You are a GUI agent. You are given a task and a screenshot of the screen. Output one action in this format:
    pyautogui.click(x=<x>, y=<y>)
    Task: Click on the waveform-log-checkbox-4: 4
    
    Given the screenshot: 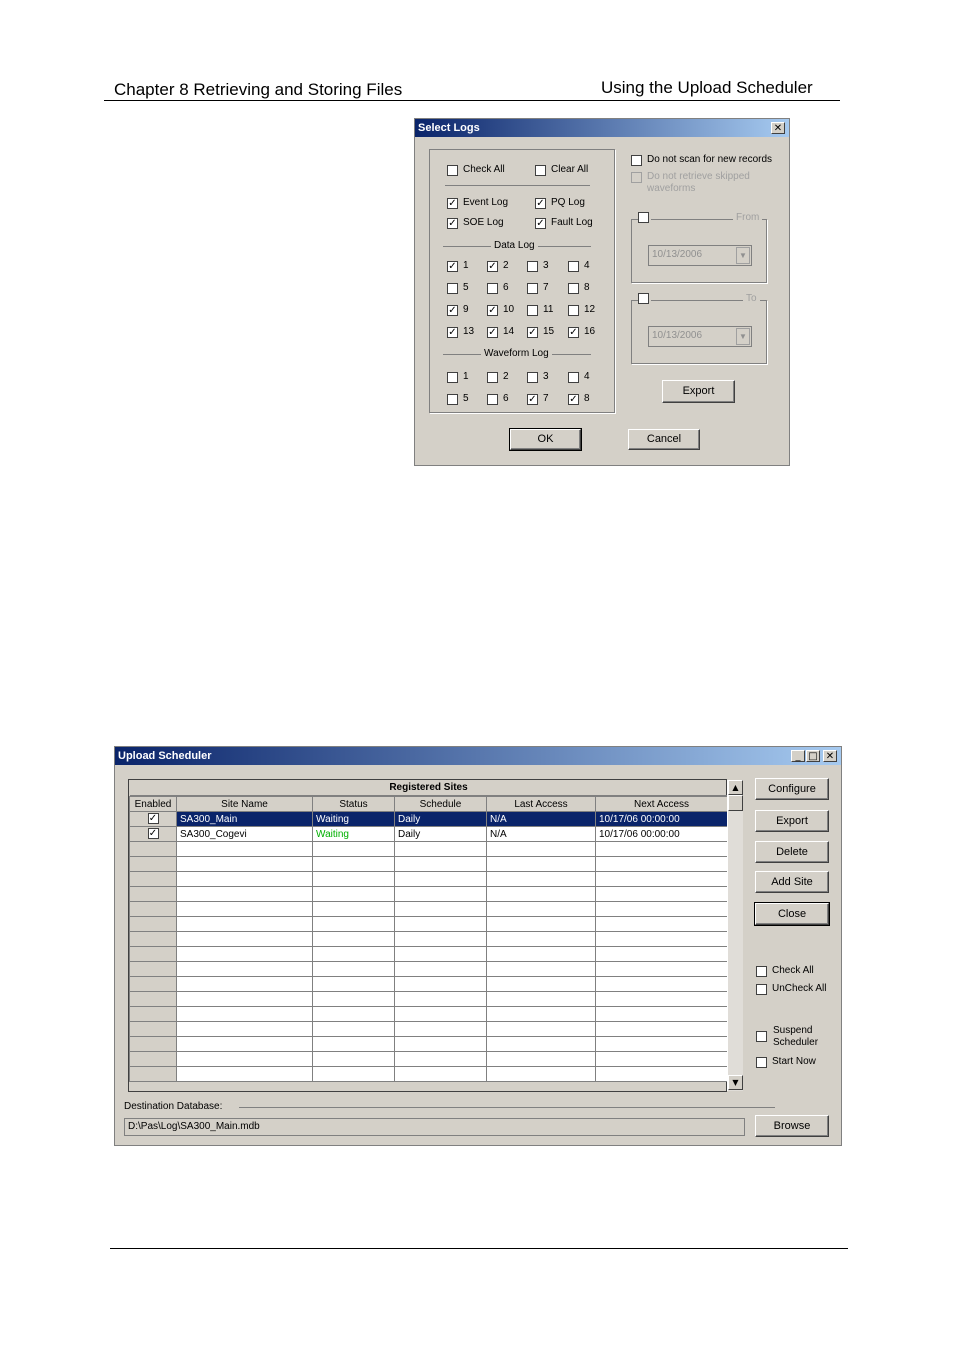 What is the action you would take?
    pyautogui.click(x=579, y=377)
    